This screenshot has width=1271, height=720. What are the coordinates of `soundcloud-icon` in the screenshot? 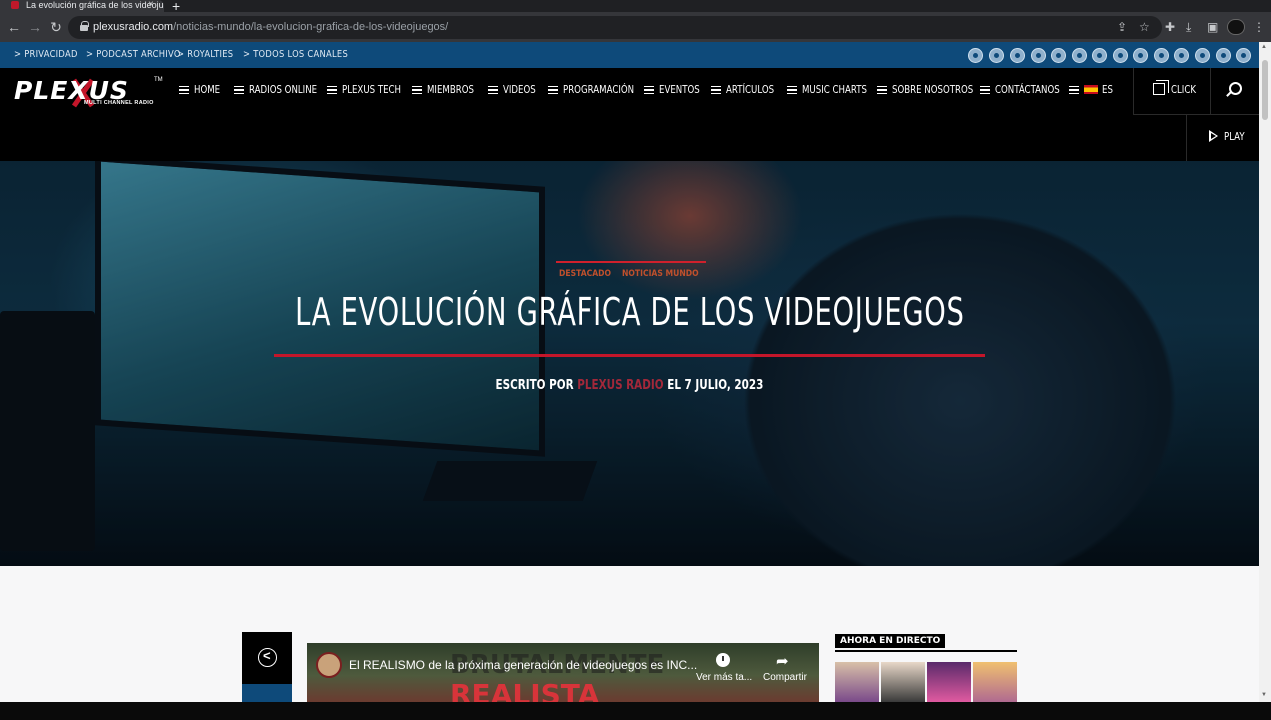 It's located at (1161, 55).